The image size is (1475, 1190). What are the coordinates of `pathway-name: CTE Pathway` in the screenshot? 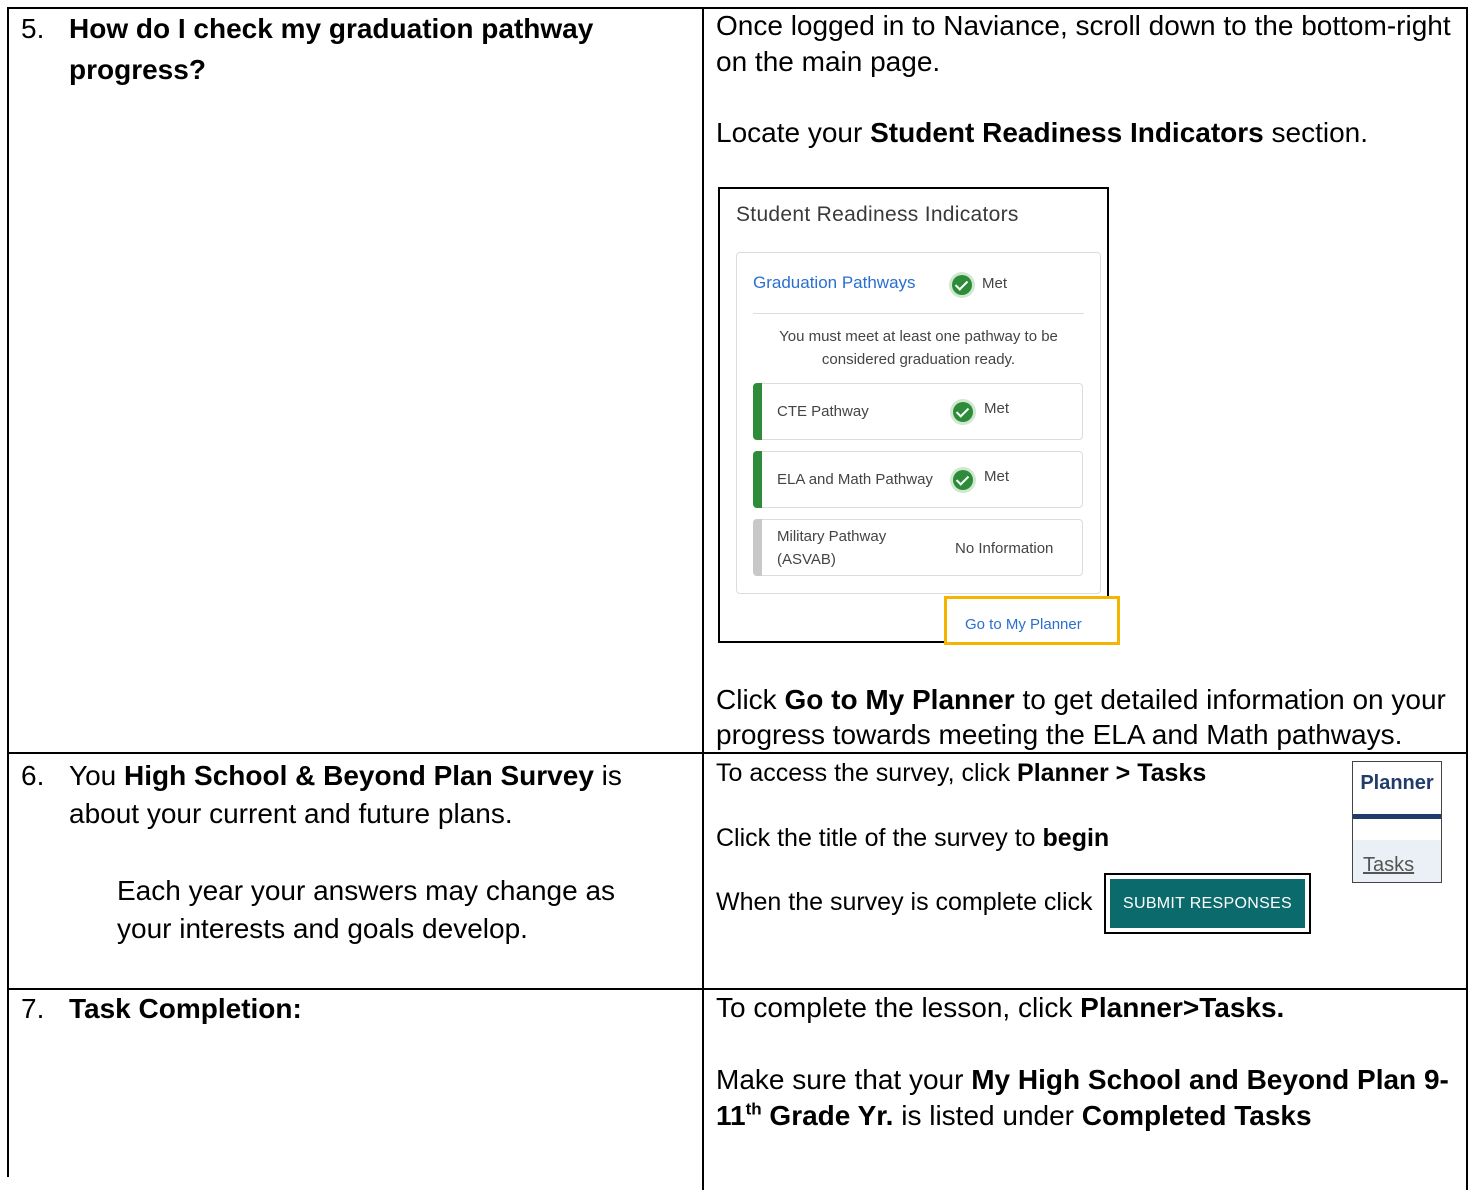 It's located at (823, 411).